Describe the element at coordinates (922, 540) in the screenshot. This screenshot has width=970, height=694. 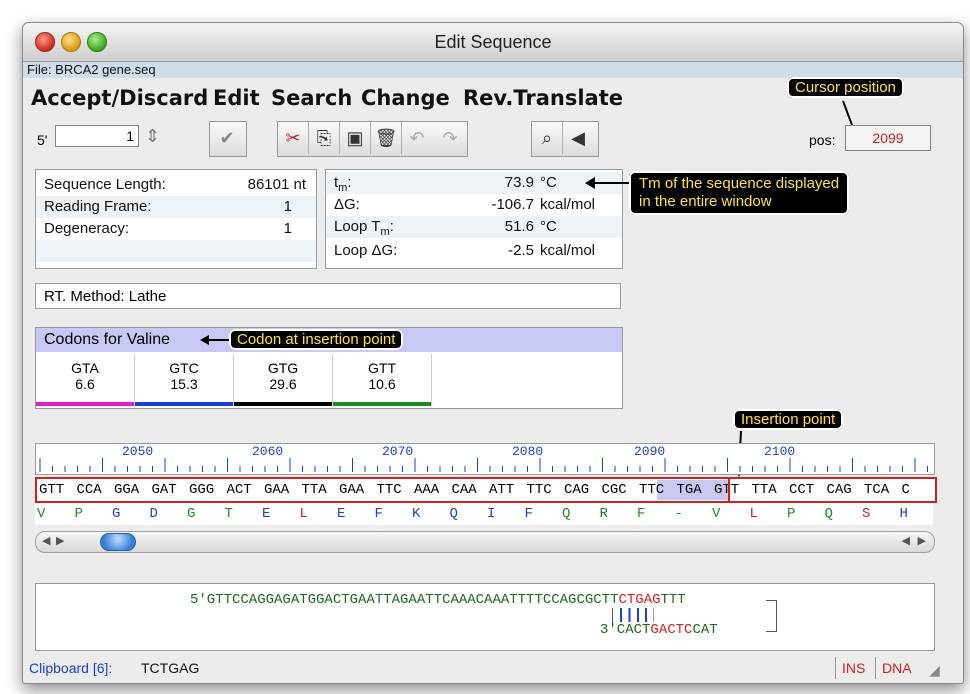
I see `scroll-right-icon-end: ▶` at that location.